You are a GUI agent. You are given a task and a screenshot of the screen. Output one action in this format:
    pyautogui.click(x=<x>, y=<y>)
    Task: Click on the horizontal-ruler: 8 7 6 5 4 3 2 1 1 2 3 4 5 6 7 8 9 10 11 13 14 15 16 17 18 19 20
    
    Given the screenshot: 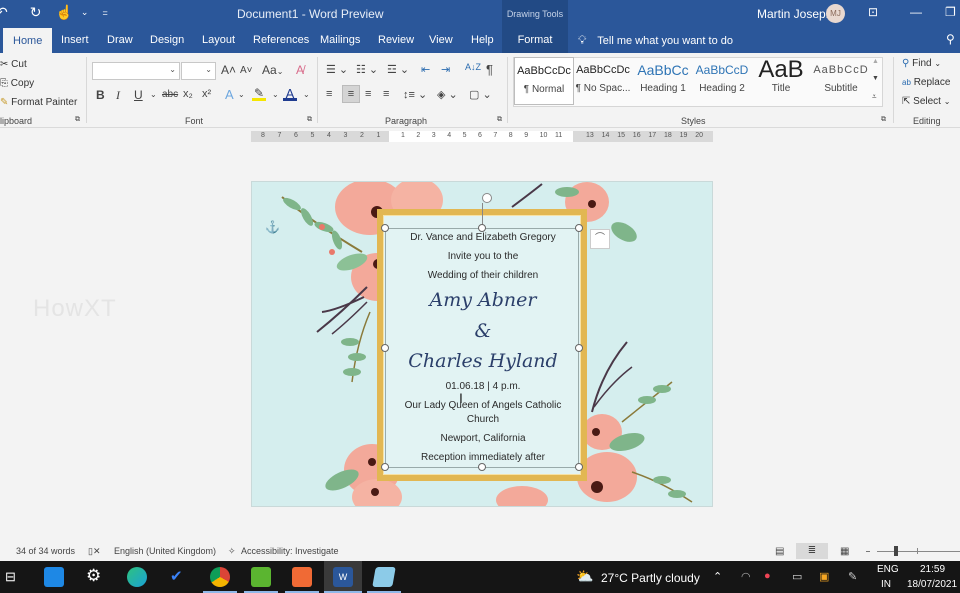 What is the action you would take?
    pyautogui.click(x=482, y=136)
    